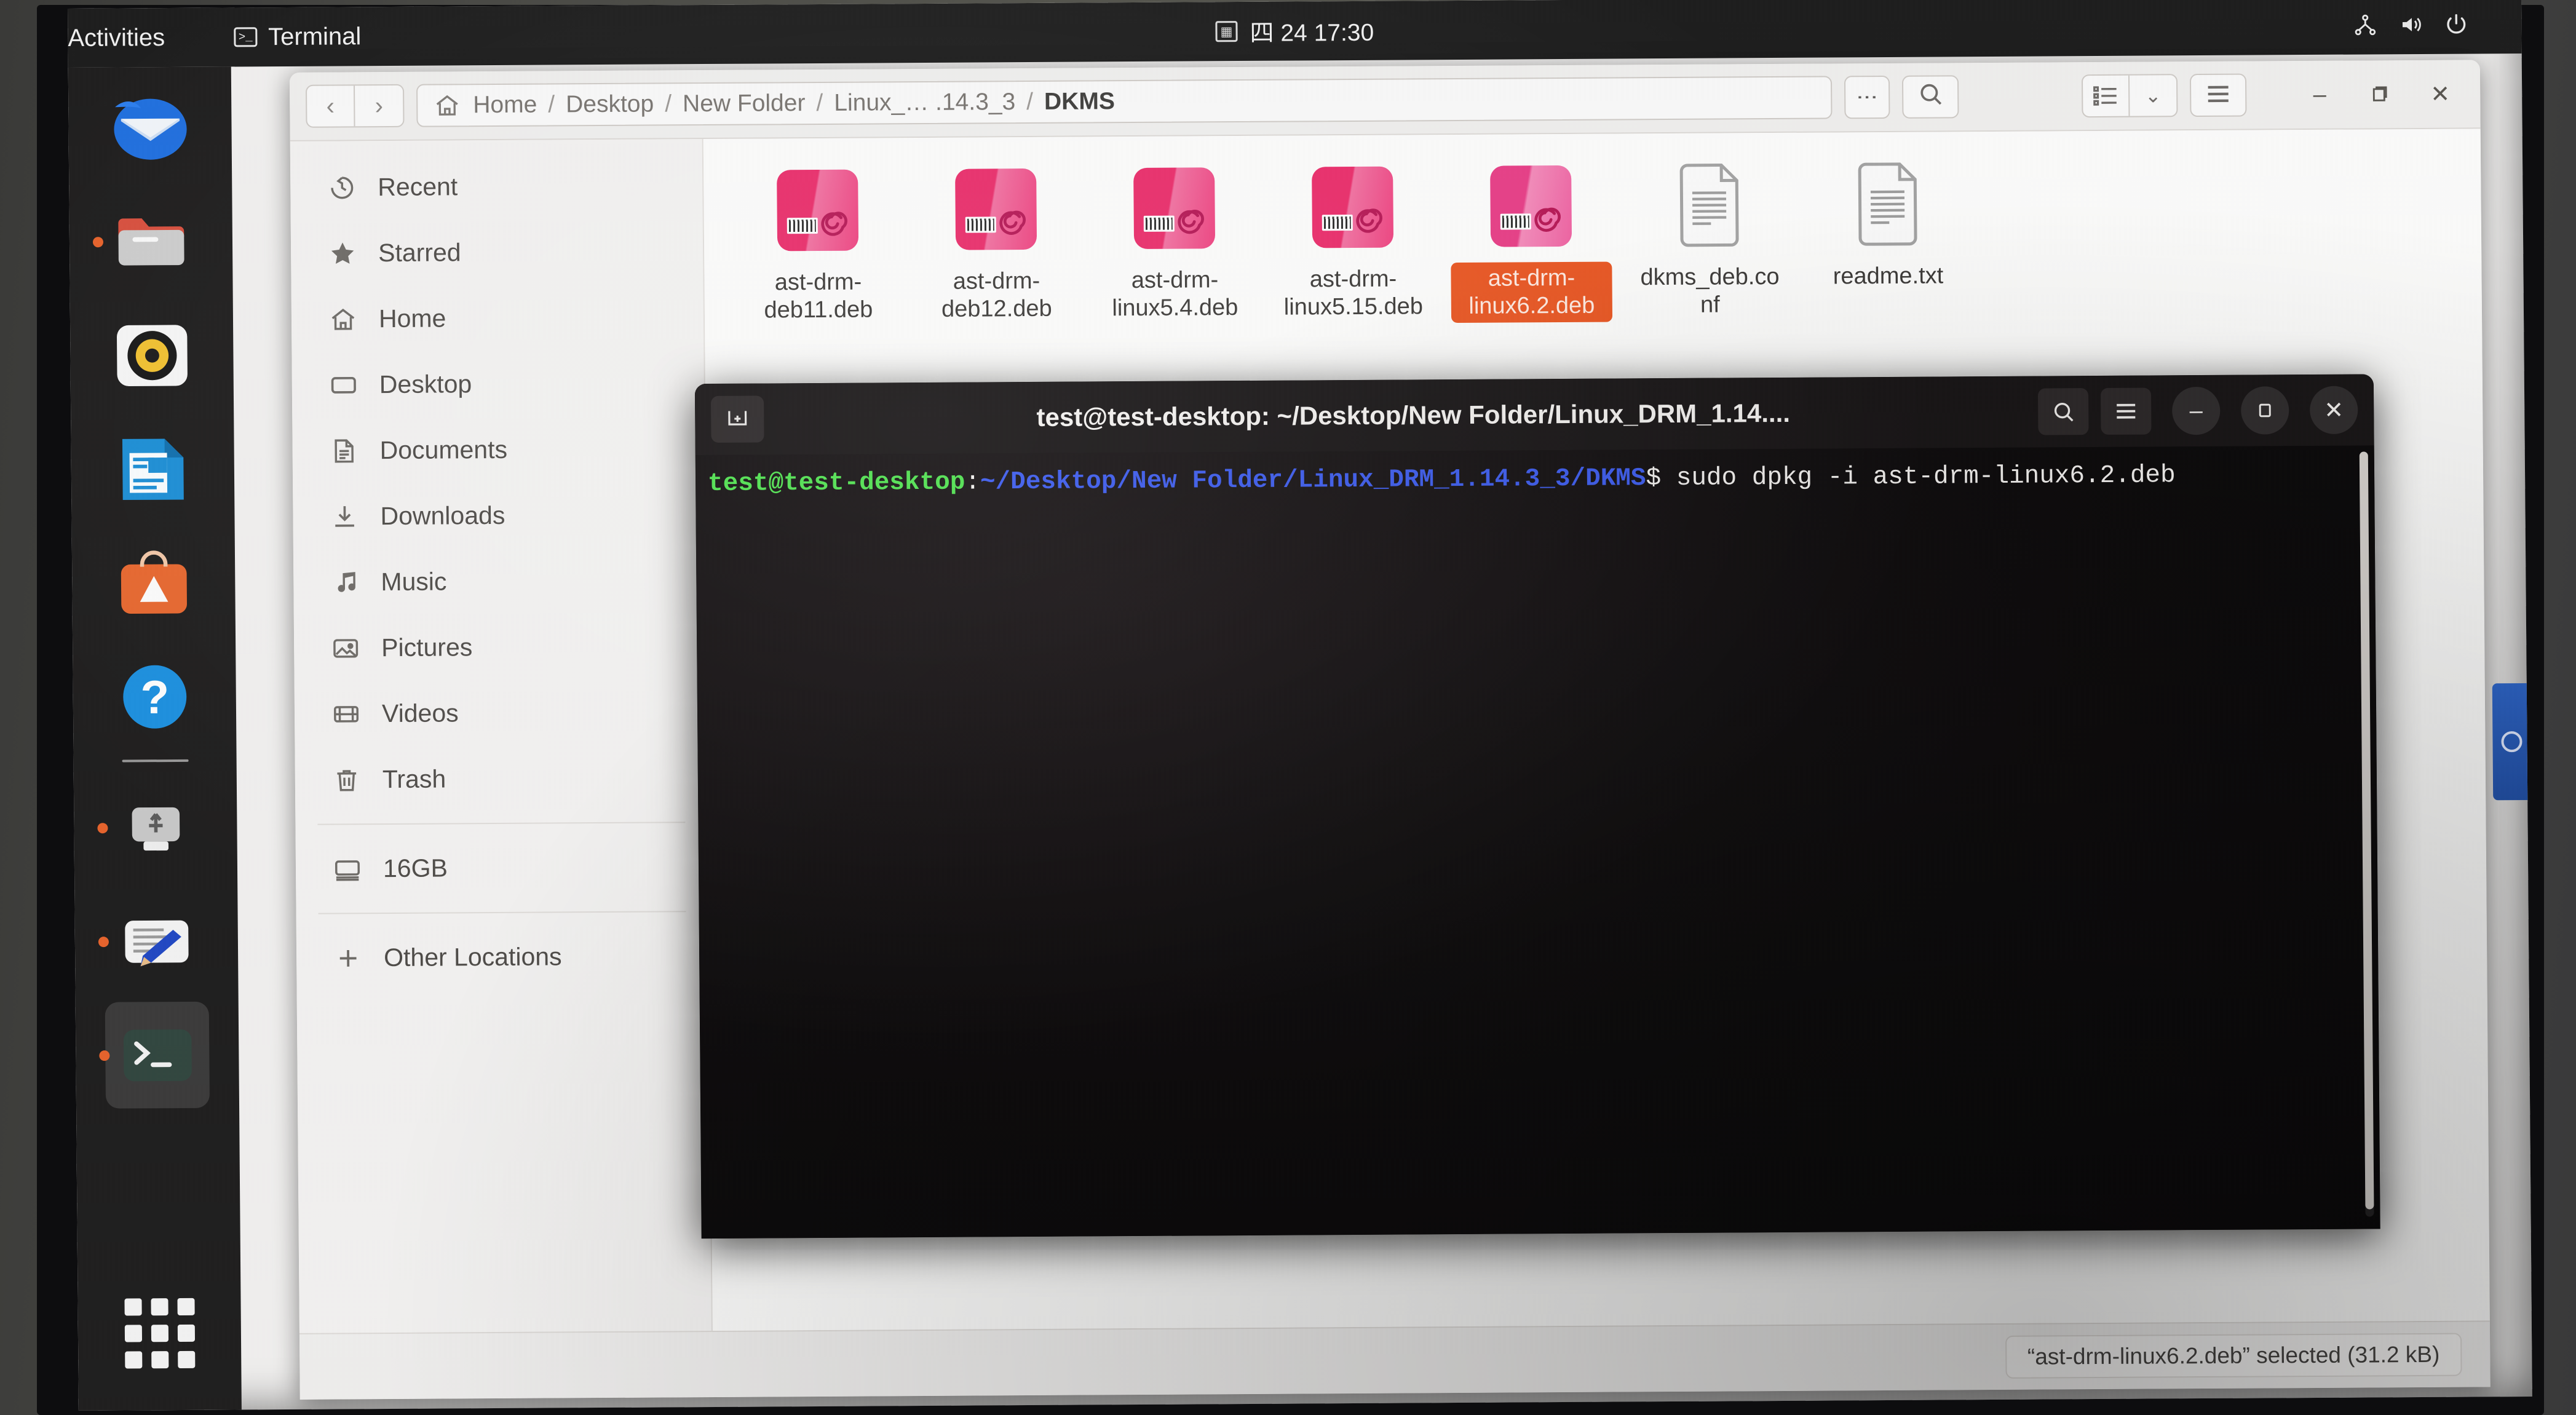 The image size is (2576, 1415). I want to click on breadcrumb-item-linux-drm: Linux_… .14.3_3, so click(925, 103).